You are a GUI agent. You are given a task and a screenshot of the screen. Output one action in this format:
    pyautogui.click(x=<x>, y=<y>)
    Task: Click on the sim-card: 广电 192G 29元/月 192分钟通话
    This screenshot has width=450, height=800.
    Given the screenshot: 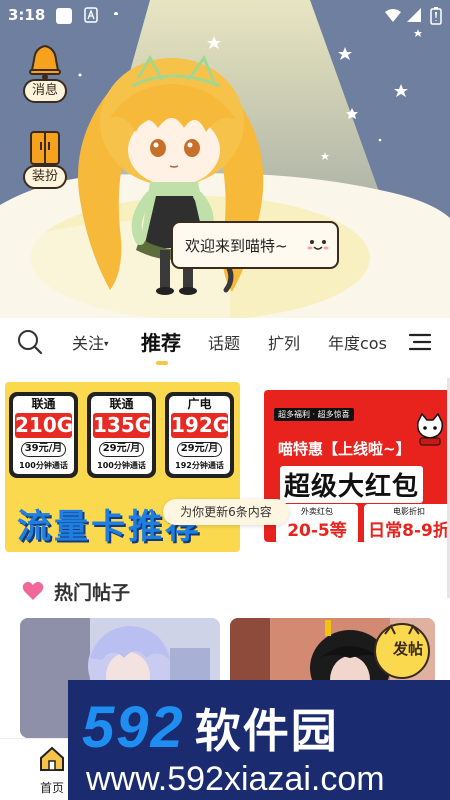 What is the action you would take?
    pyautogui.click(x=199, y=435)
    